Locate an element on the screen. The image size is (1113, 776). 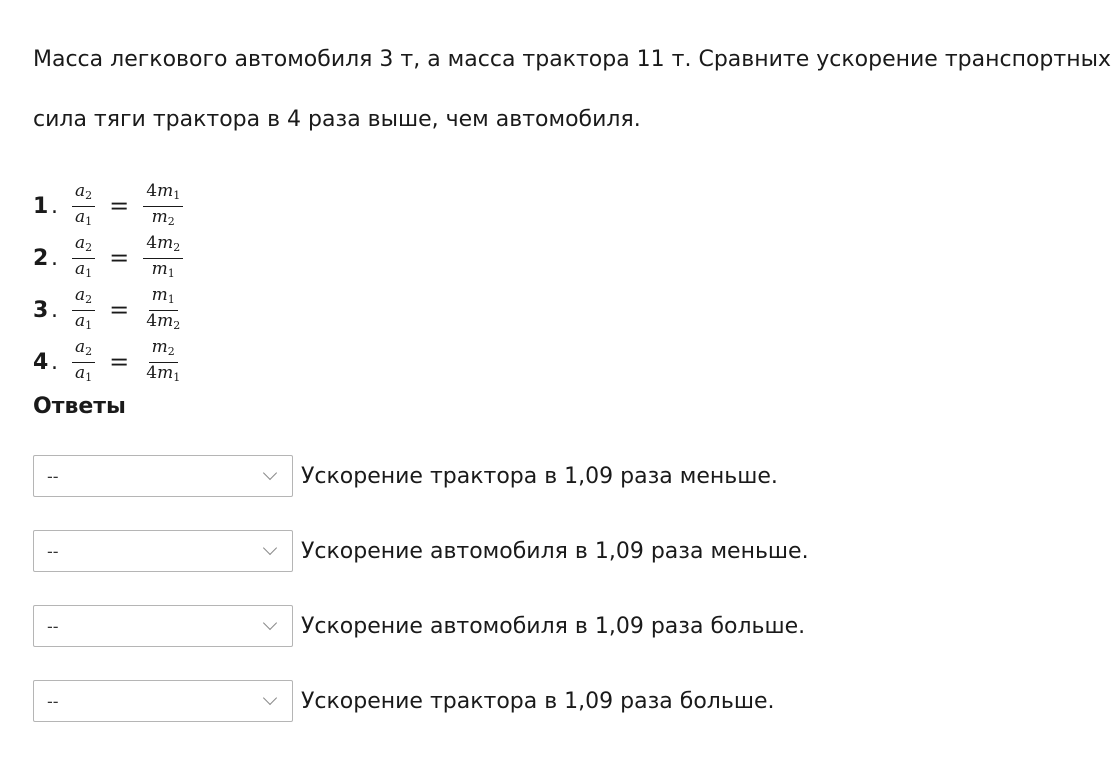
formula-option-2: 2. a2 a1 = 4m2 m1 is located at coordinates (109, 258).